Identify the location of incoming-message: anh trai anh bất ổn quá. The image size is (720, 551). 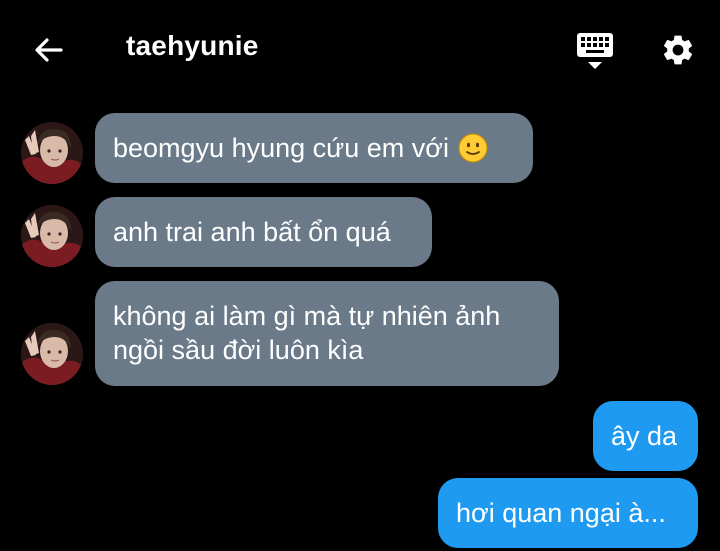
(263, 232).